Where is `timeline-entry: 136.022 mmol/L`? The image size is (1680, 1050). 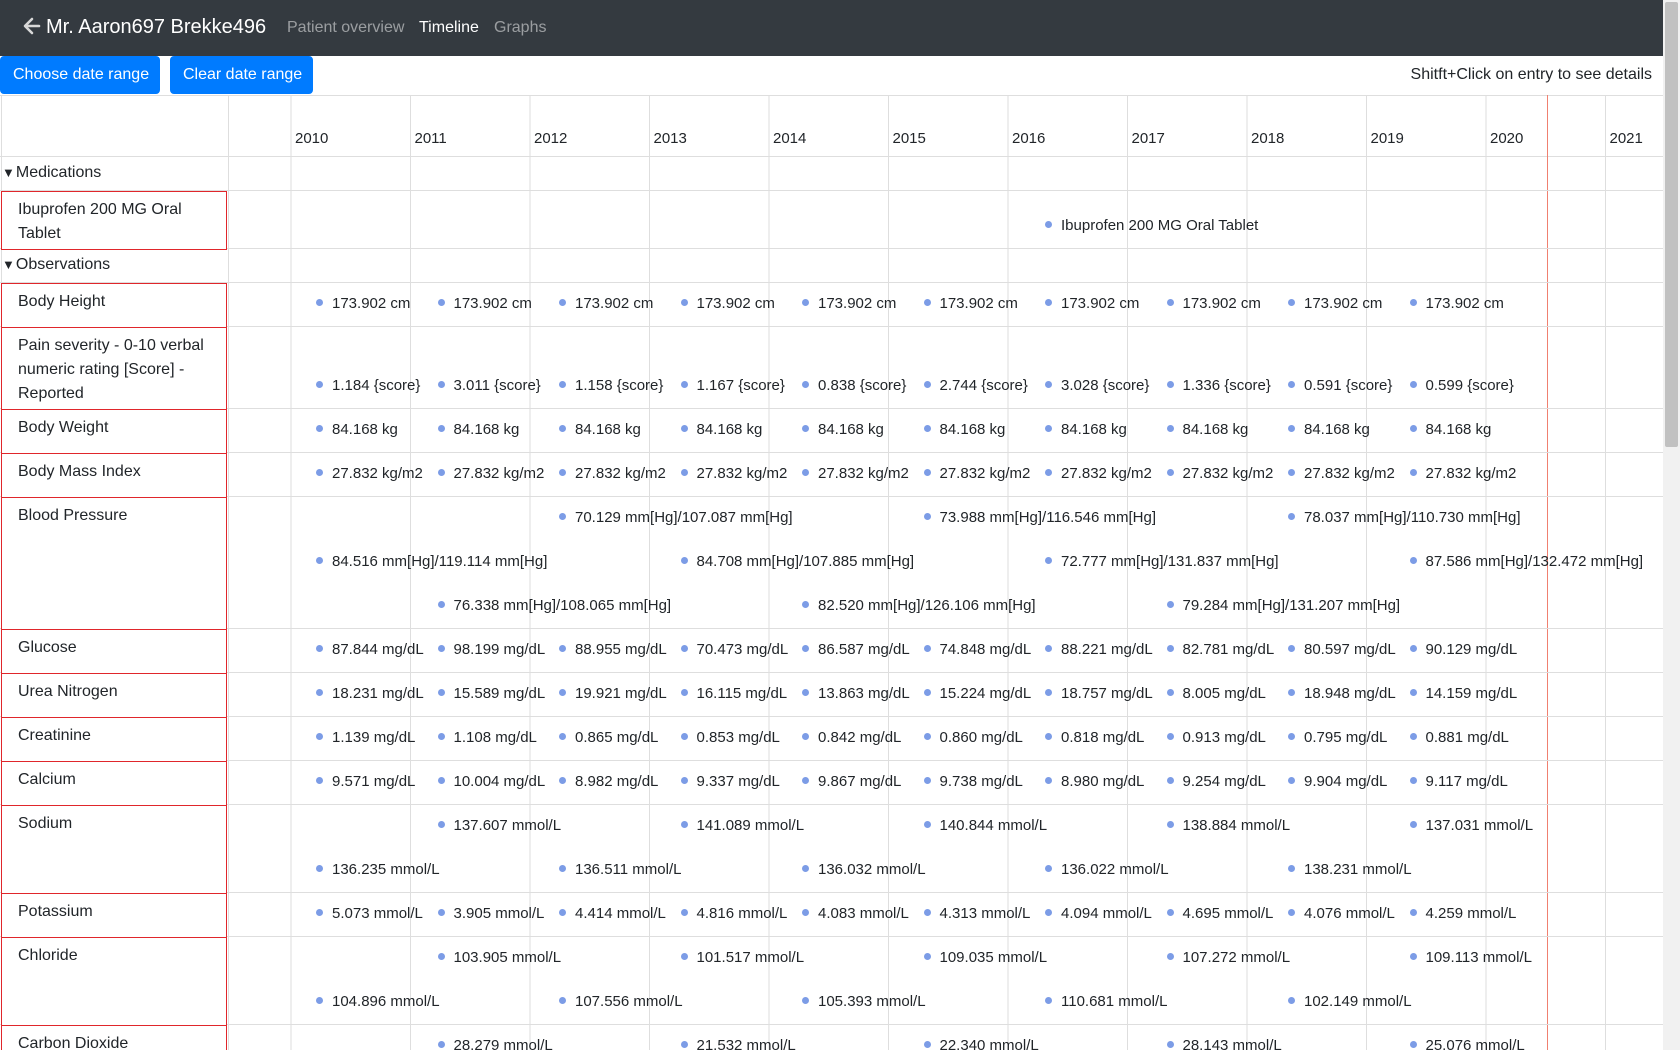
timeline-entry: 136.022 mmol/L is located at coordinates (1107, 871).